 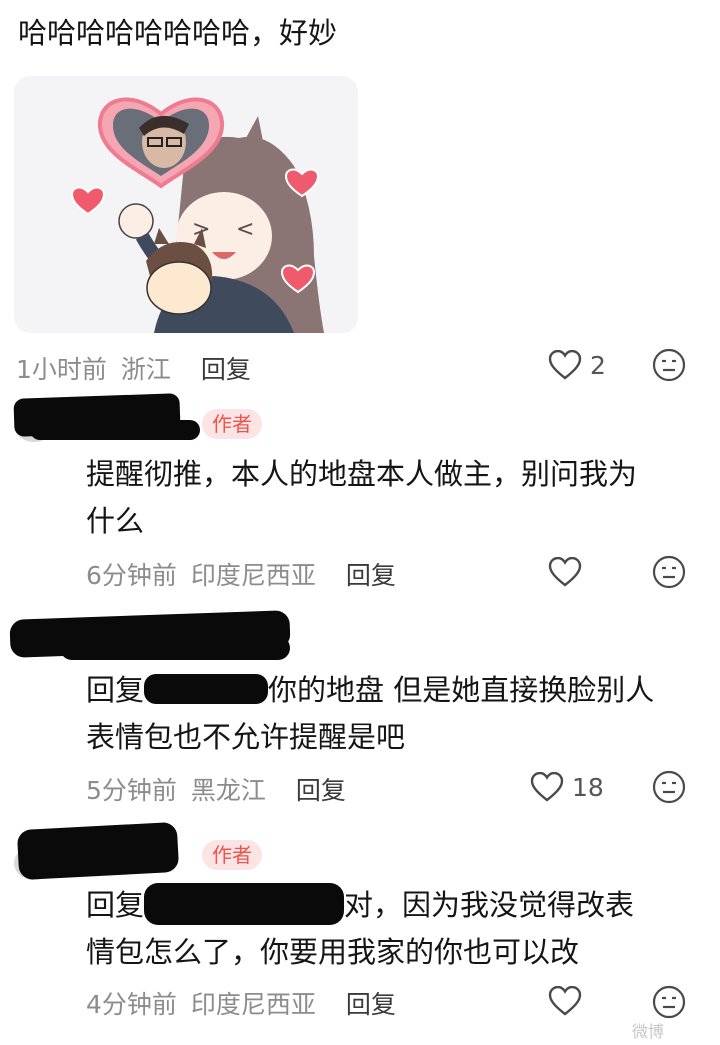 I want to click on reply-text-line1: 回复 你的地盘 但是她直接换脸别人, so click(x=370, y=690).